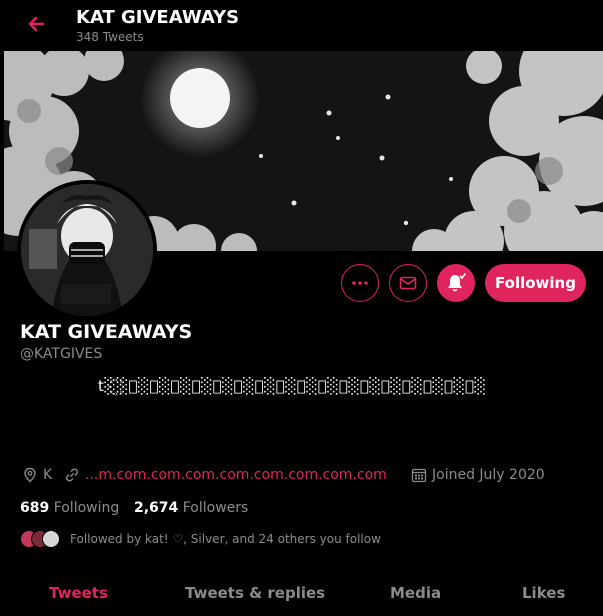  Describe the element at coordinates (86, 508) in the screenshot. I see `following-label: Following` at that location.